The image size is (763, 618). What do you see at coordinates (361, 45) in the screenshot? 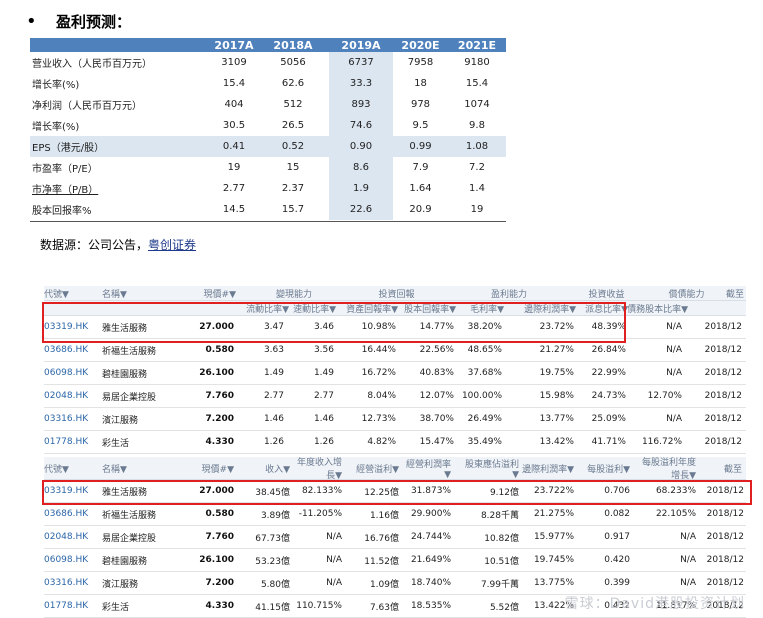
I see `forecast-header: 2019A` at bounding box center [361, 45].